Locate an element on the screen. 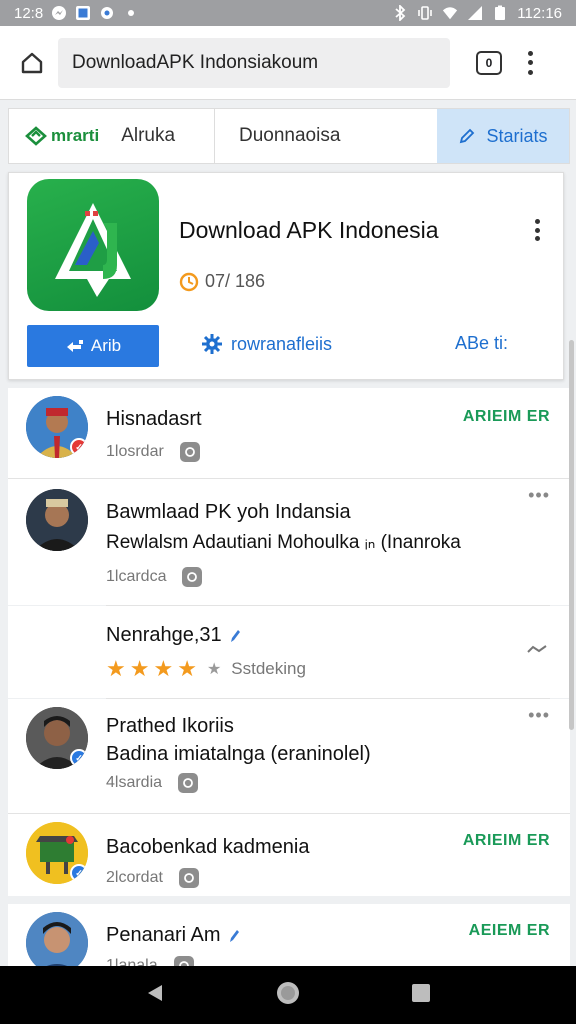  star-half-icon: ★ is located at coordinates (187, 668).